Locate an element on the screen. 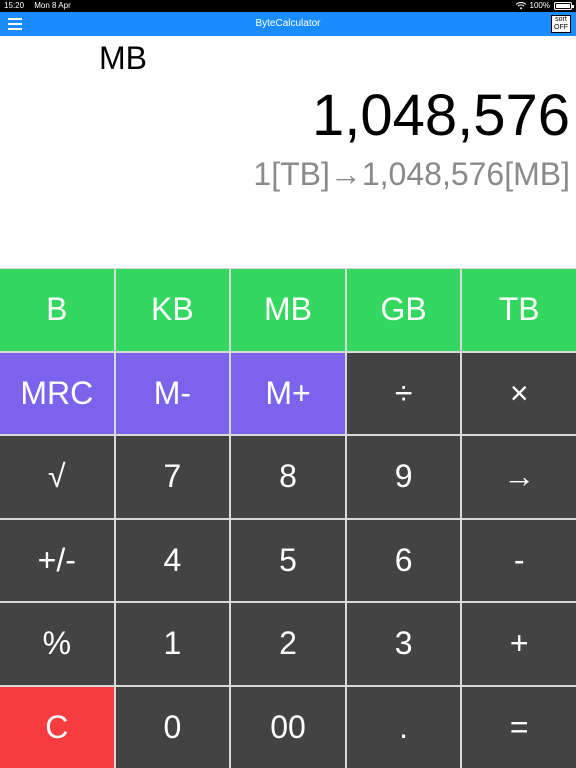 This screenshot has width=576, height=768. multiply-key: × is located at coordinates (519, 393).